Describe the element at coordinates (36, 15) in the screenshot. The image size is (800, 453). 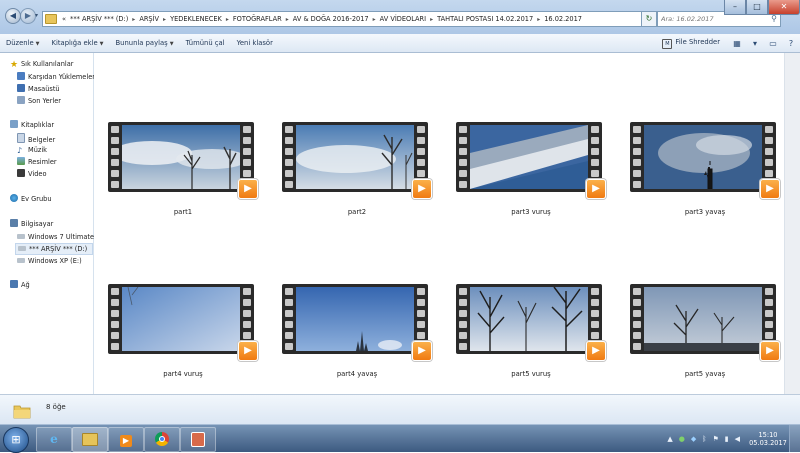
I see `history-dropdown-icon: ▾` at that location.